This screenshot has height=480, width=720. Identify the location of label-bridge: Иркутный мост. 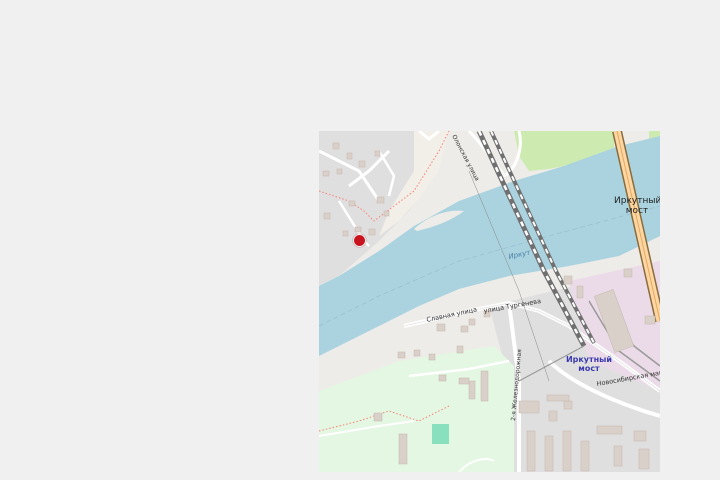
(637, 206).